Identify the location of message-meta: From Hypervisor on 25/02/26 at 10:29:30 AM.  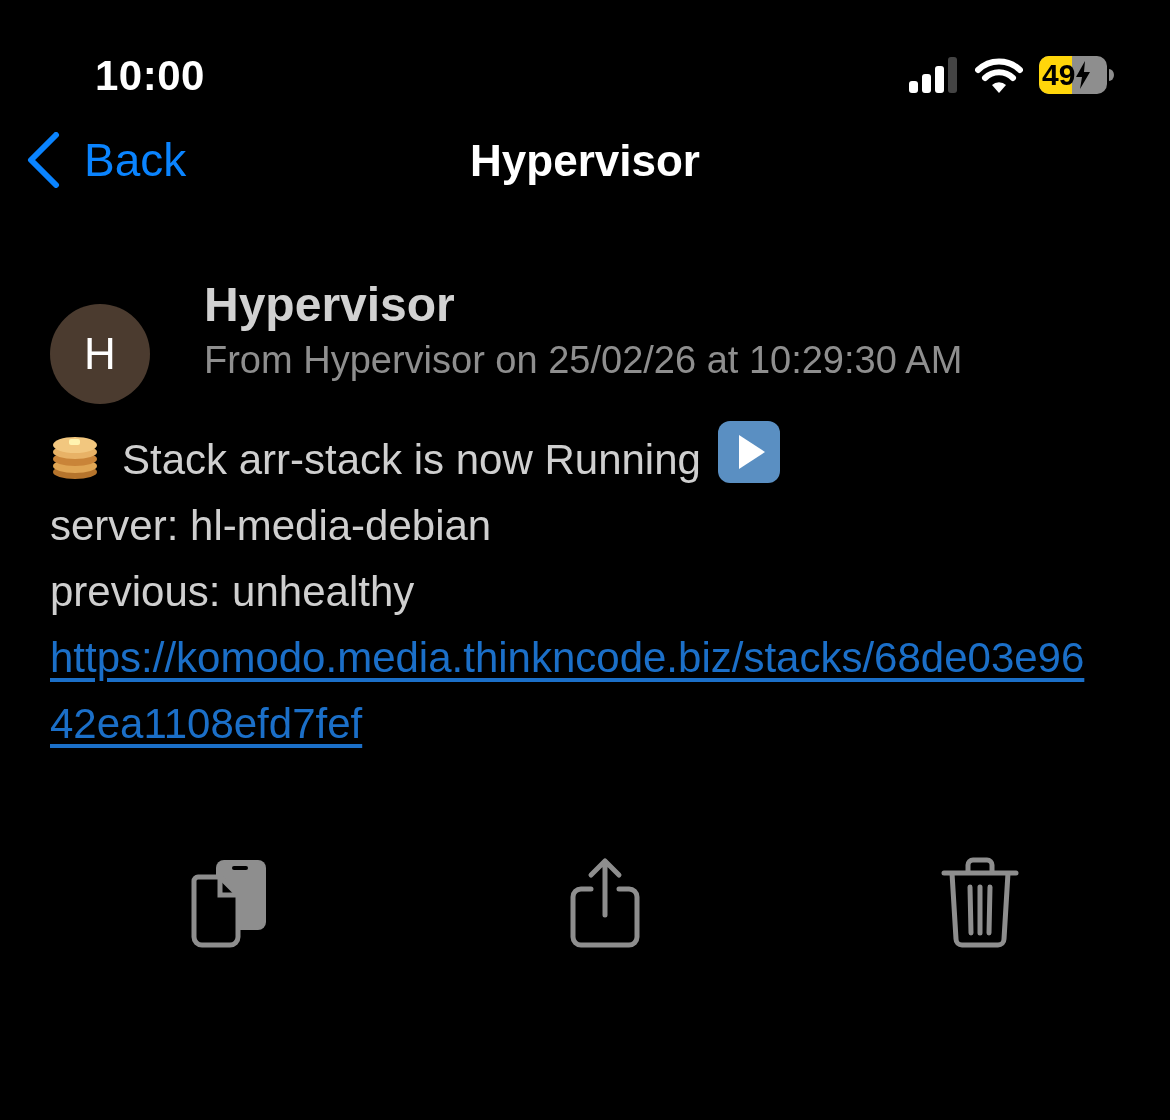
(584, 360).